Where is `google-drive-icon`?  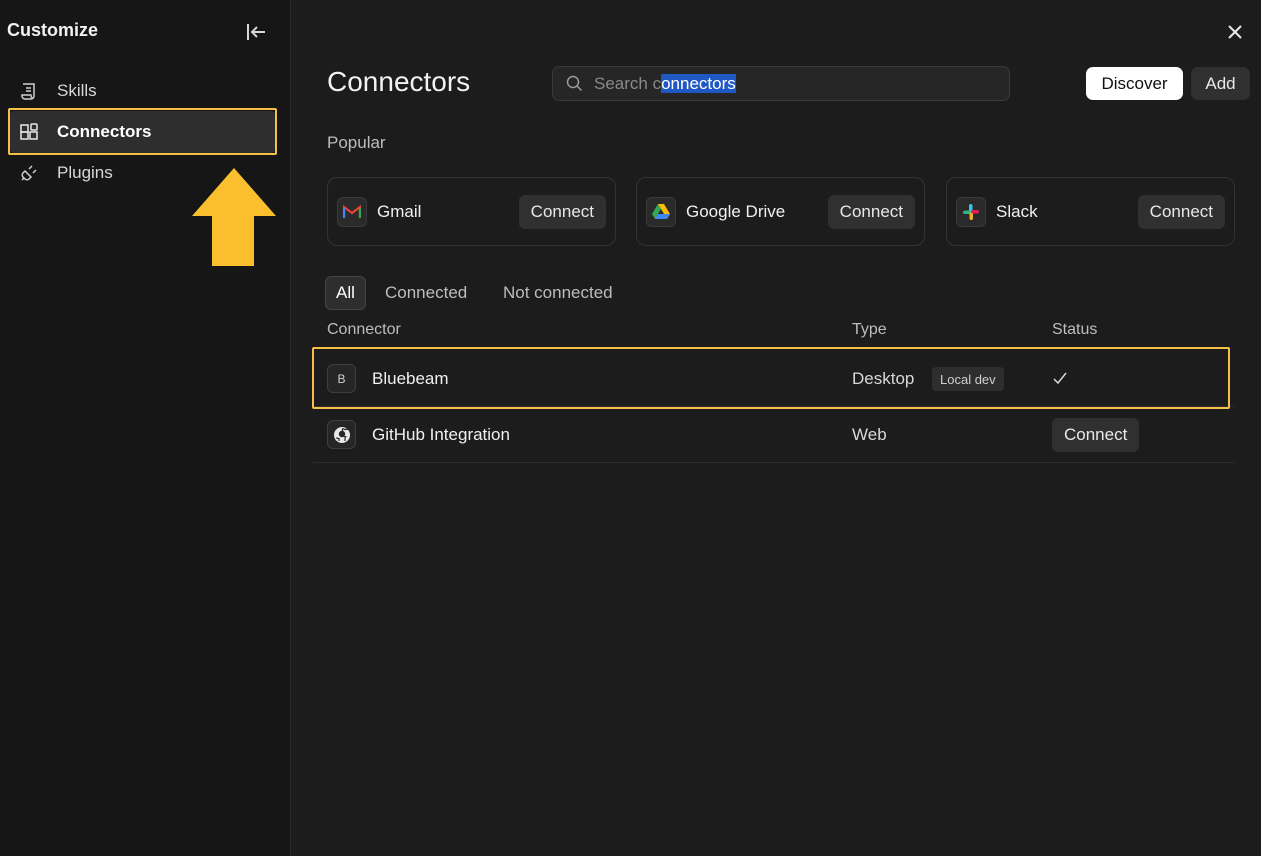 google-drive-icon is located at coordinates (661, 211).